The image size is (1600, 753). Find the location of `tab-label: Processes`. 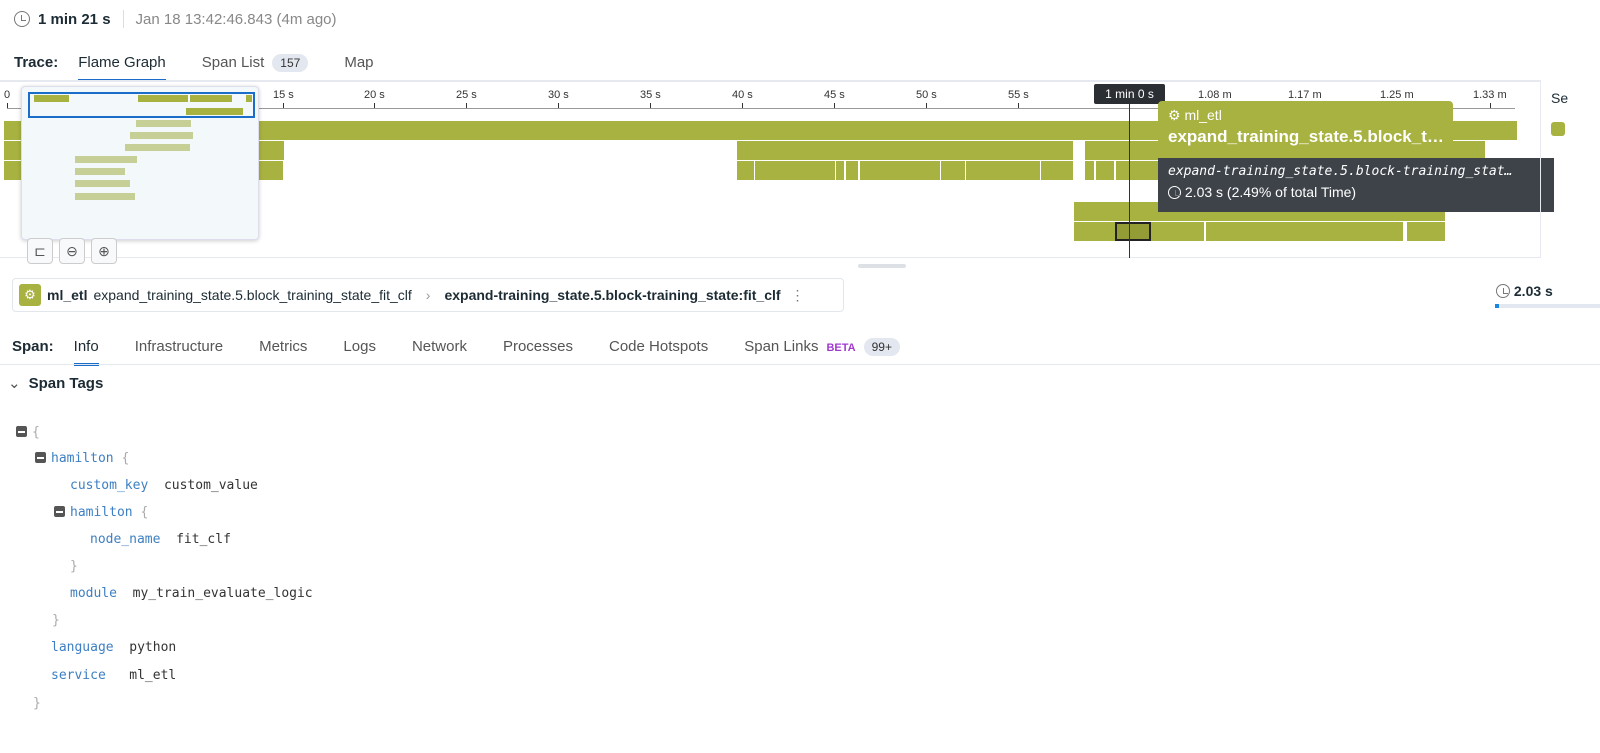

tab-label: Processes is located at coordinates (537, 346).